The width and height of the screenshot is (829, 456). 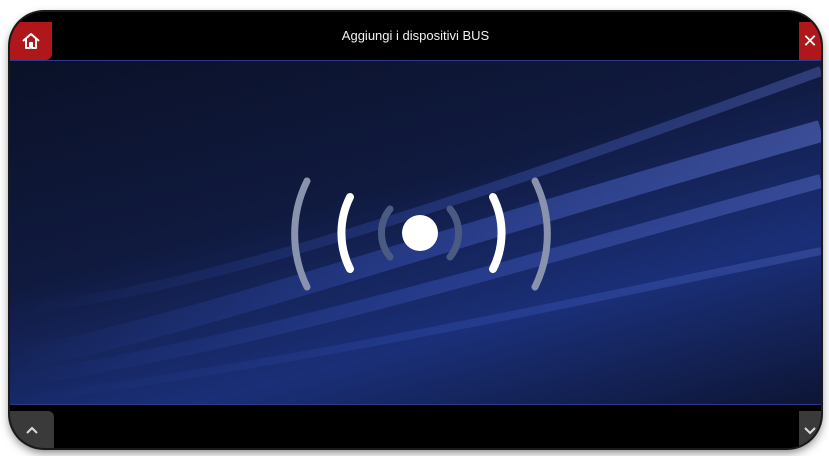 What do you see at coordinates (301, 234) in the screenshot?
I see `signal-outer-left-arc` at bounding box center [301, 234].